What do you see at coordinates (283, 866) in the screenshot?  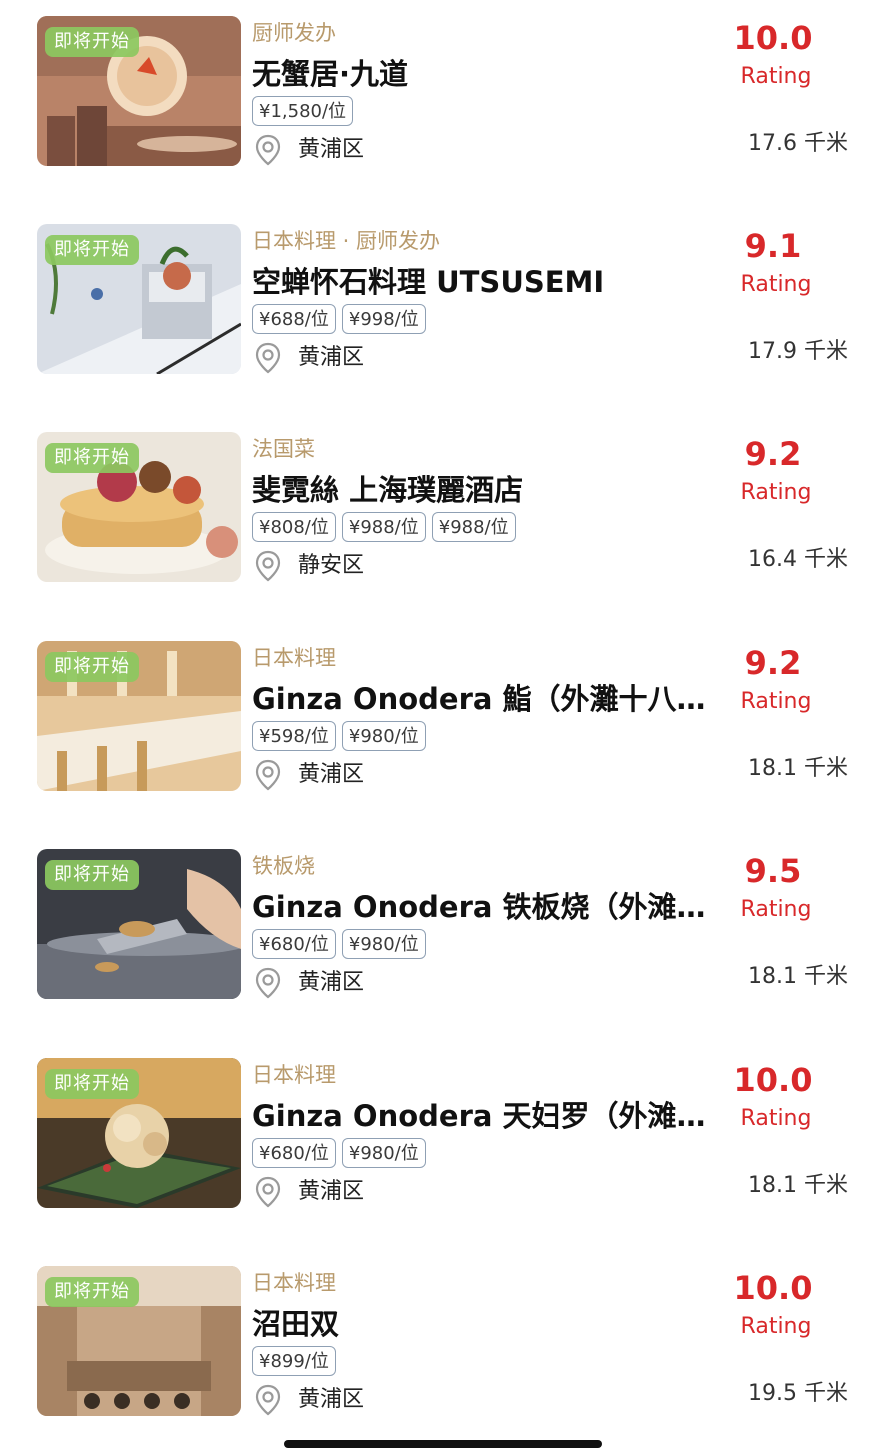 I see `cuisine-category: 铁板烧` at bounding box center [283, 866].